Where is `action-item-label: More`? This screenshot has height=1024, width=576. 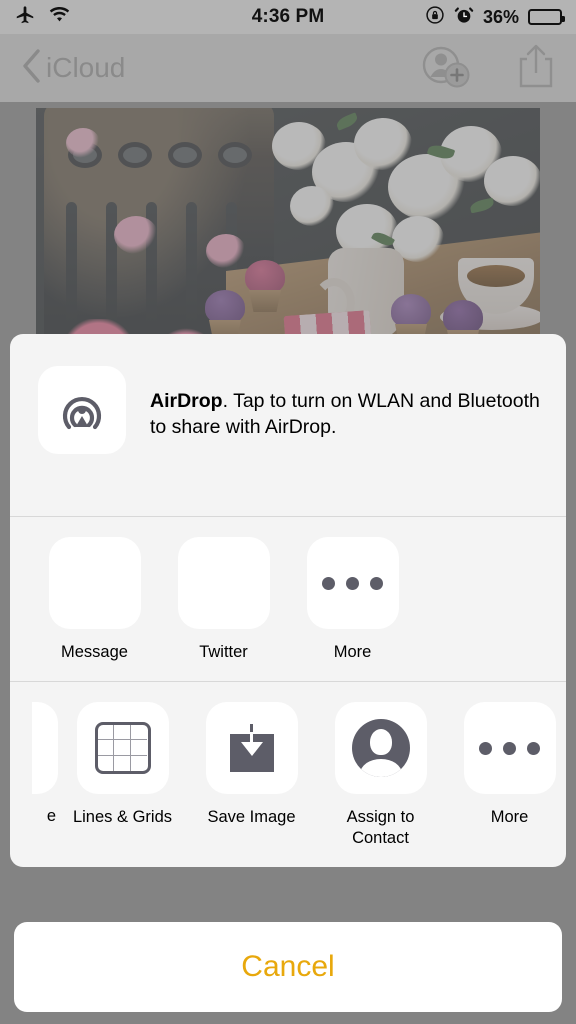
action-item-label: More is located at coordinates (509, 817).